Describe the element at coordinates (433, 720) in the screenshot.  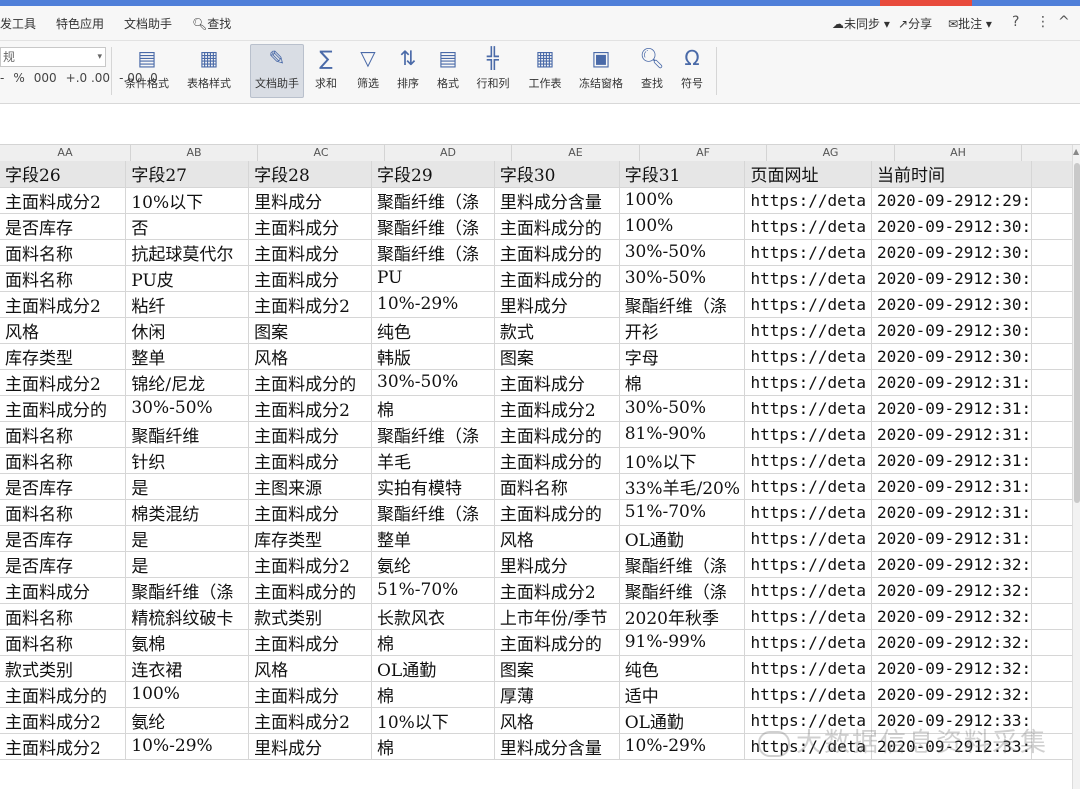
I see `table-cell: 10%以下` at that location.